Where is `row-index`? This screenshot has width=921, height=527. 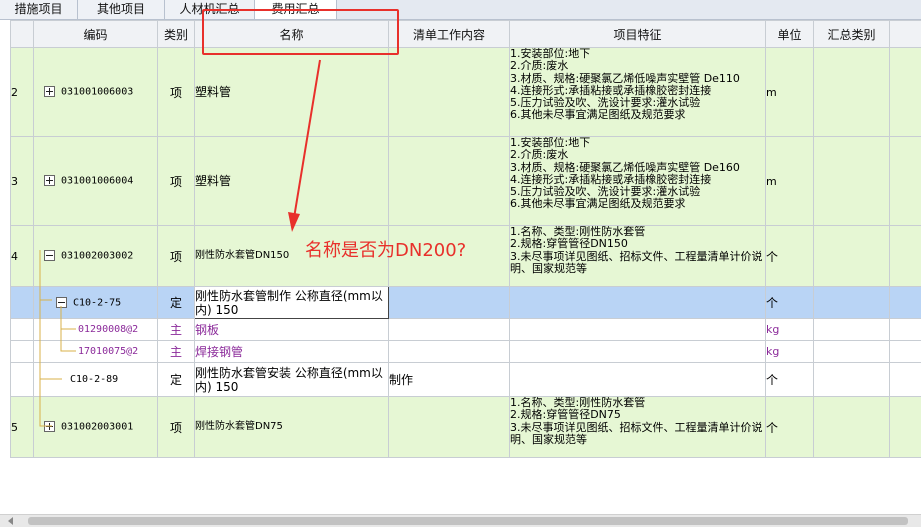
row-index is located at coordinates (22, 329).